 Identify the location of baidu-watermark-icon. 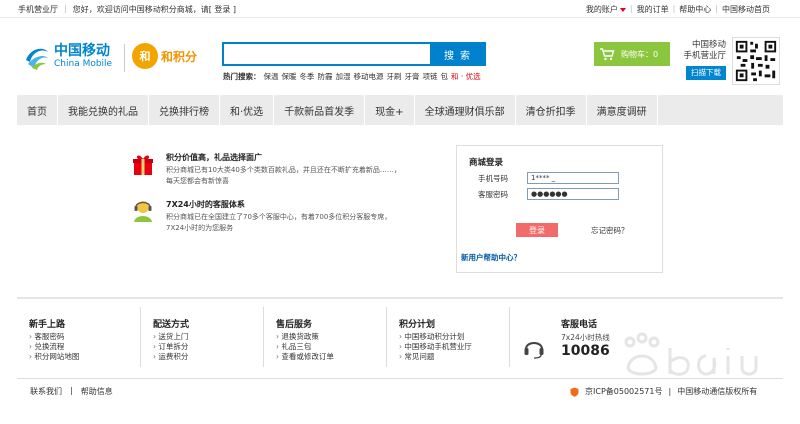
(691, 354).